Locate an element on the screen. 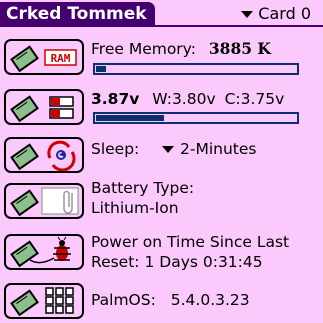  palmos-line: PalmOS: 5.4.0.3.23 is located at coordinates (170, 300).